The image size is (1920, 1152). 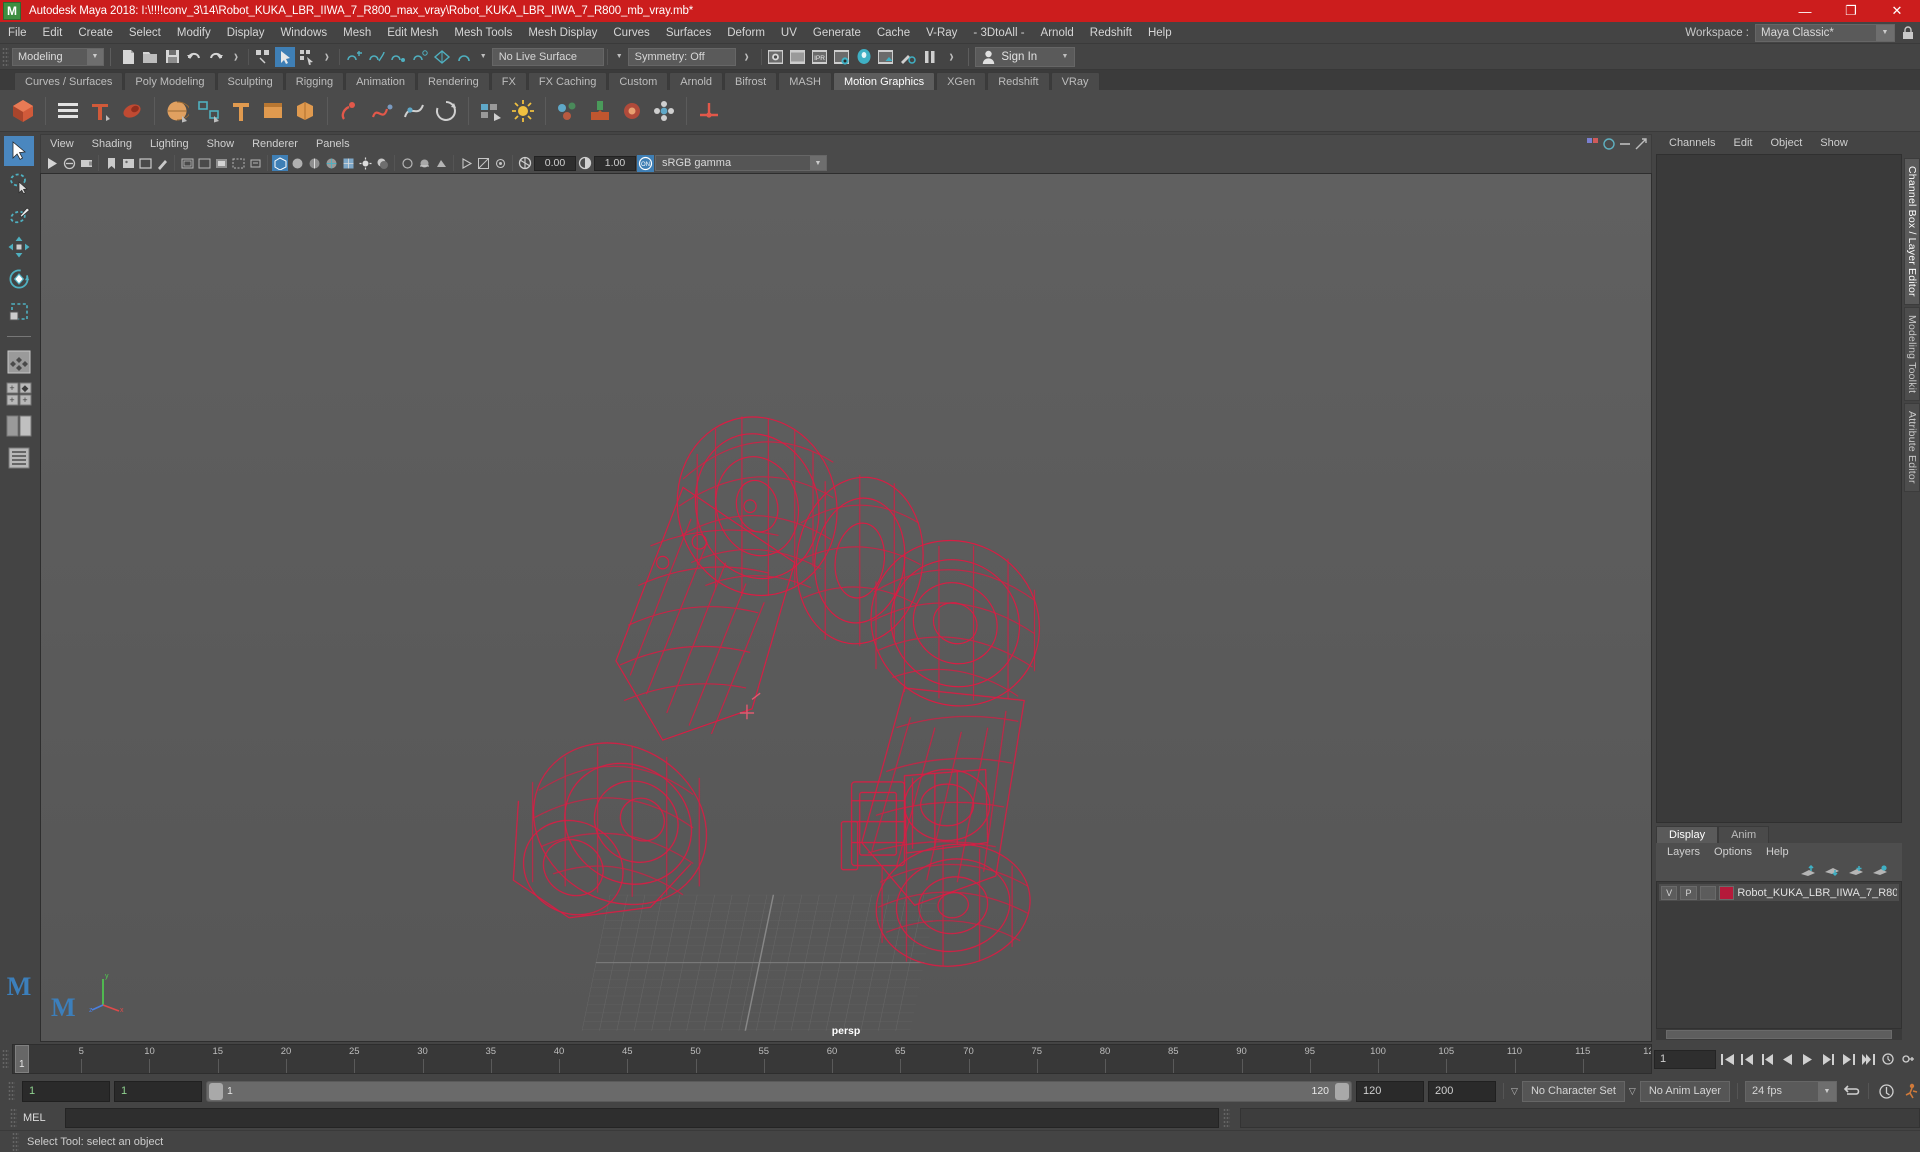 I want to click on animation-preferences-icon, so click(x=1887, y=1059).